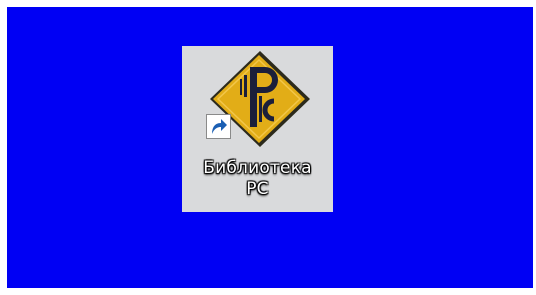 This screenshot has height=295, width=536. Describe the element at coordinates (257, 189) in the screenshot. I see `icon-label-line-2: РС` at that location.